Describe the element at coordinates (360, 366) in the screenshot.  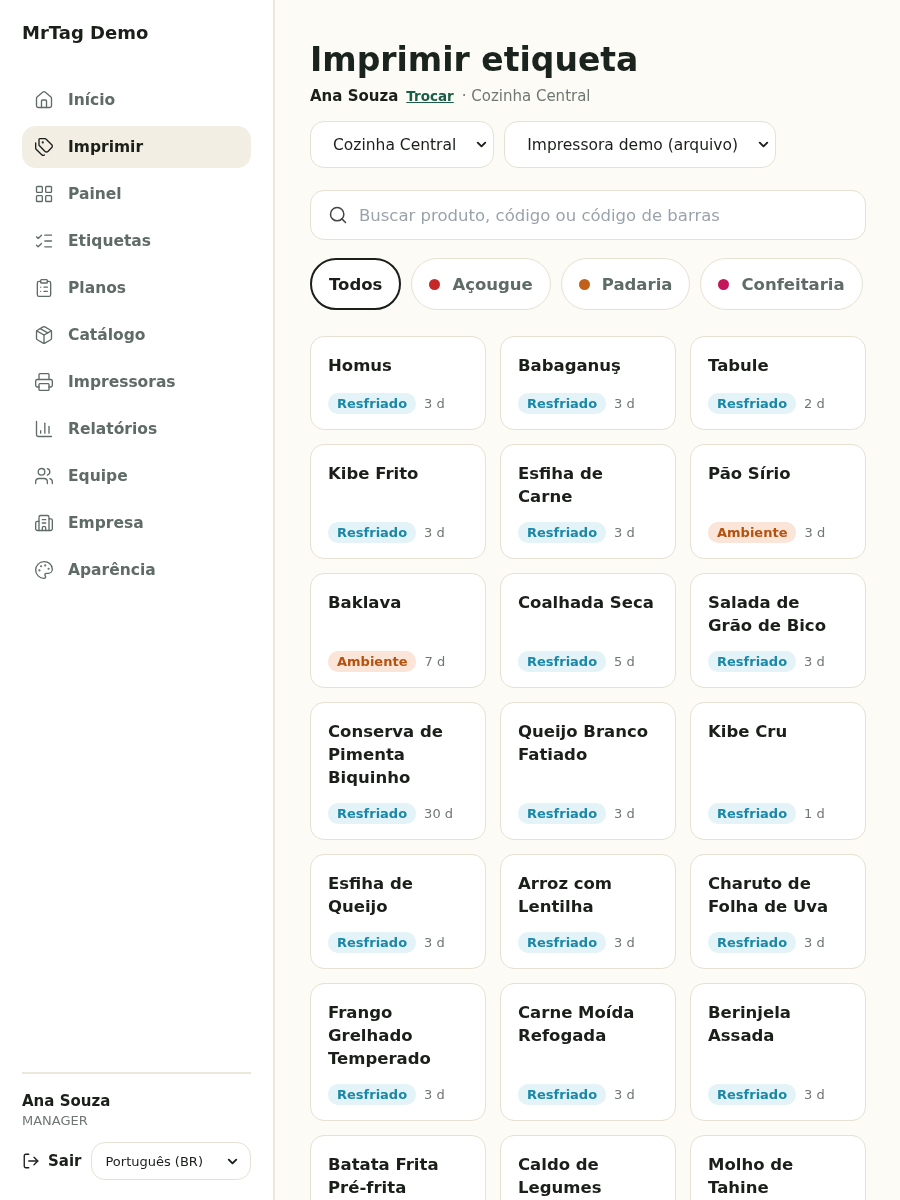
I see `product-name: Homus` at that location.